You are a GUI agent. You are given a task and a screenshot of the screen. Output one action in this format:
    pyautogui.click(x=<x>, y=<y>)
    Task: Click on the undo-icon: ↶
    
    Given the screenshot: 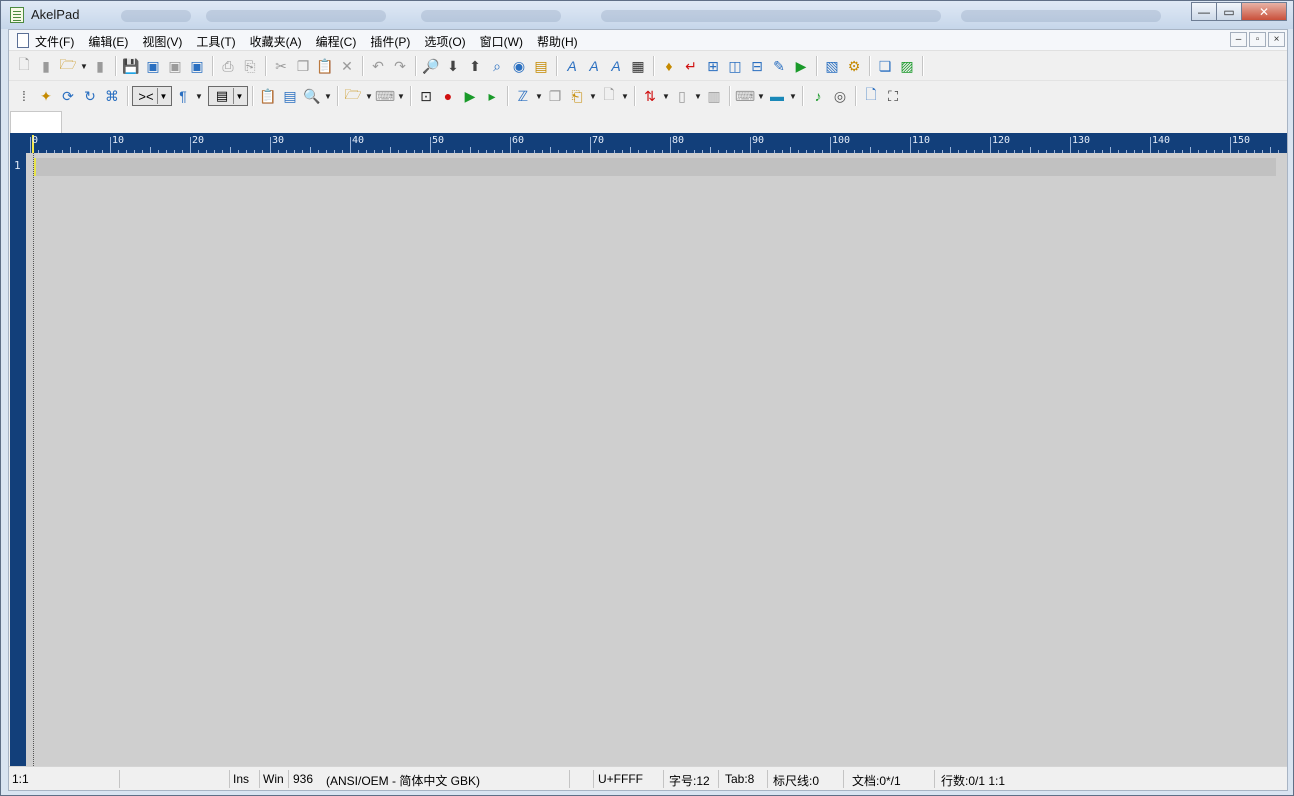 What is the action you would take?
    pyautogui.click(x=378, y=66)
    